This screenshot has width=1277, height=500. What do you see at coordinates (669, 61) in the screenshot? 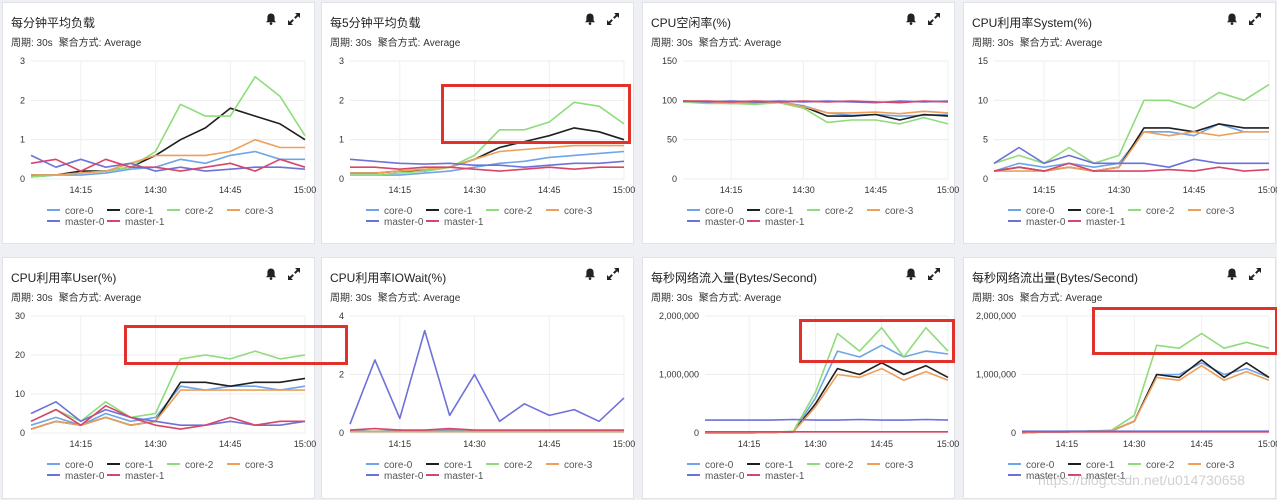
I see `y-tick-label: 150` at bounding box center [669, 61].